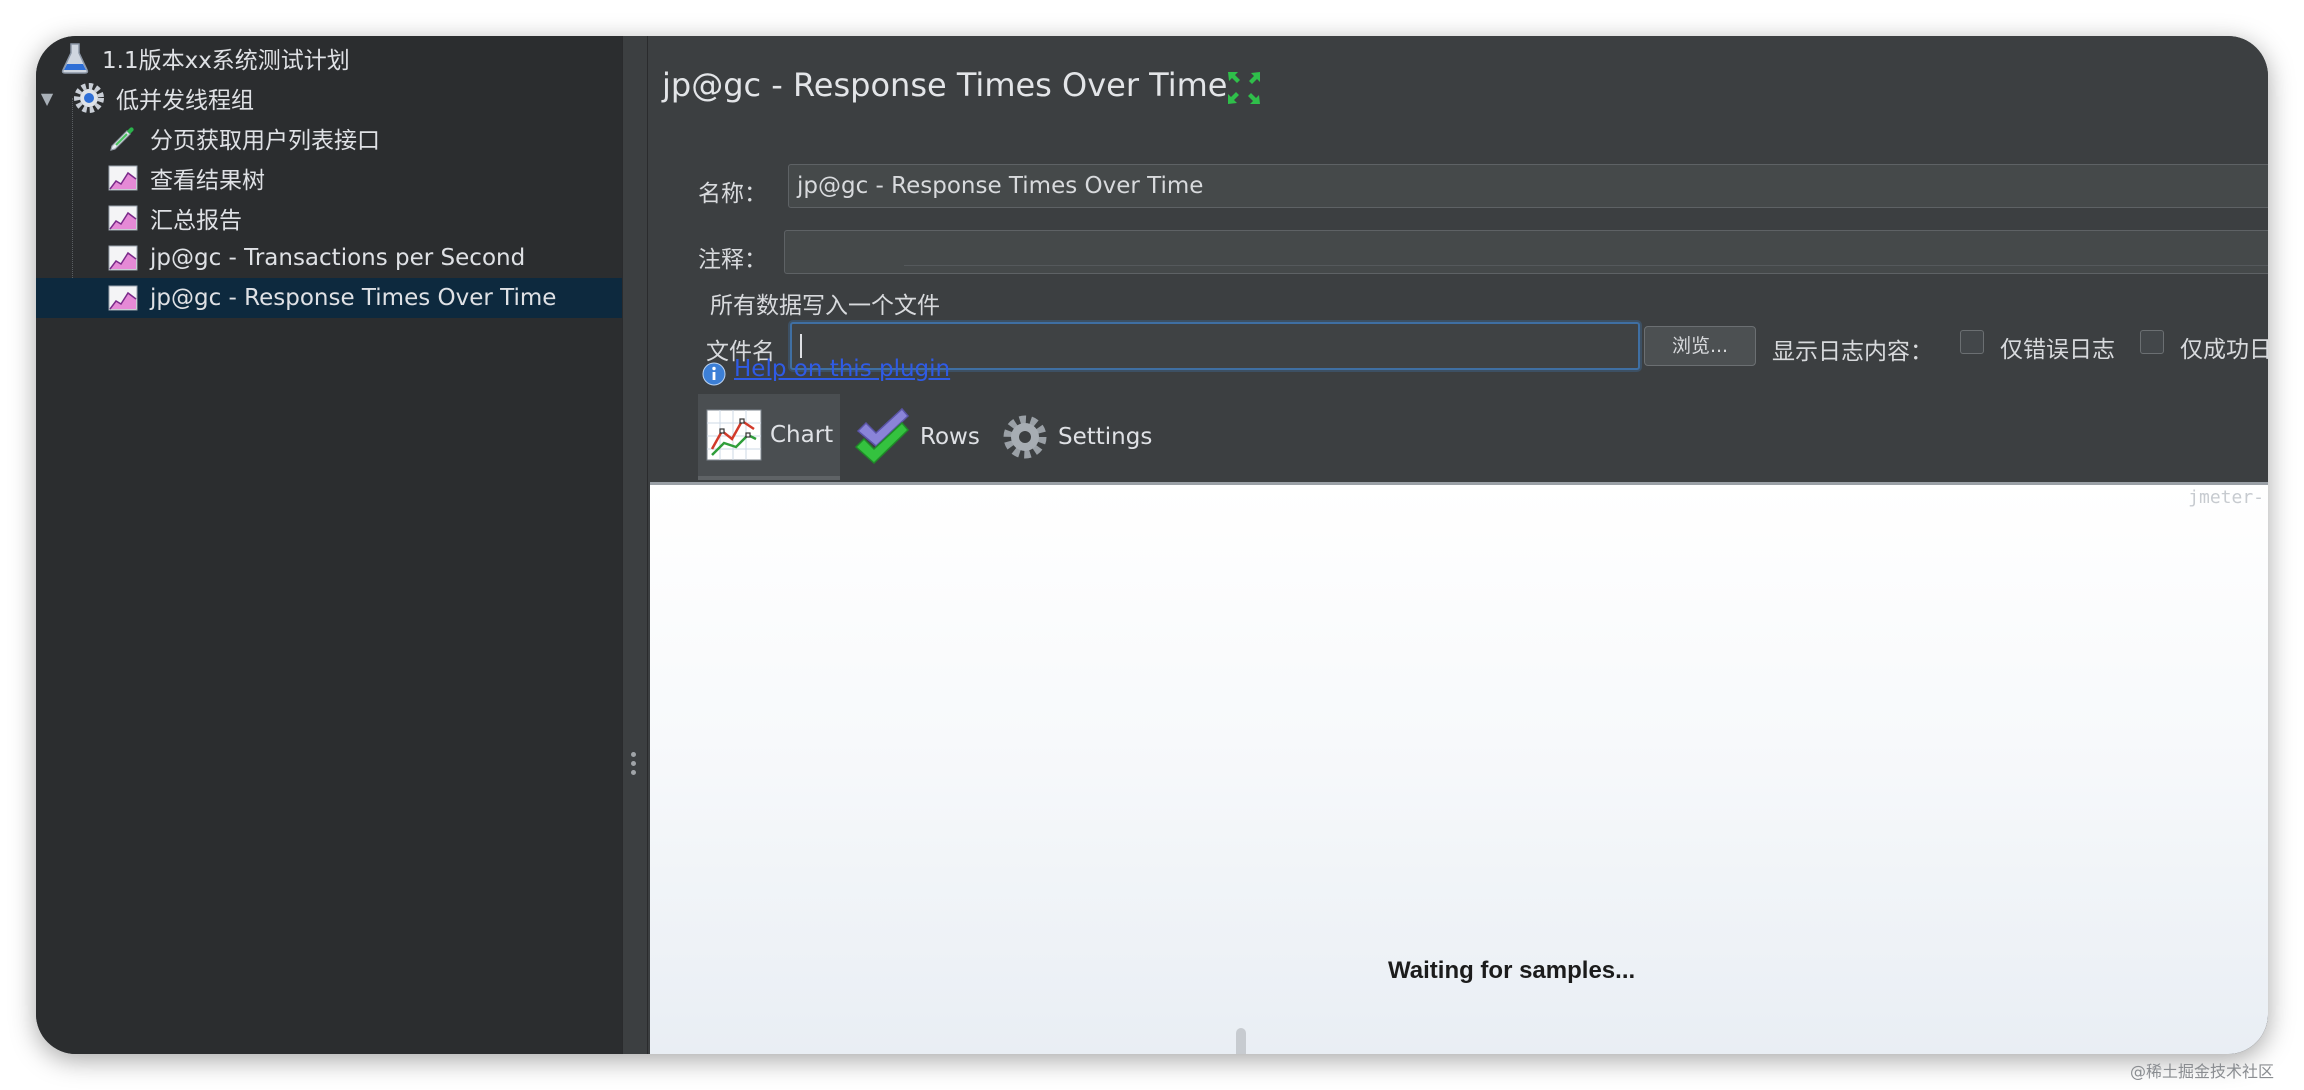 This screenshot has width=2304, height=1090. What do you see at coordinates (265, 141) in the screenshot?
I see `tree-item-label: 分页获取用户列表接口` at bounding box center [265, 141].